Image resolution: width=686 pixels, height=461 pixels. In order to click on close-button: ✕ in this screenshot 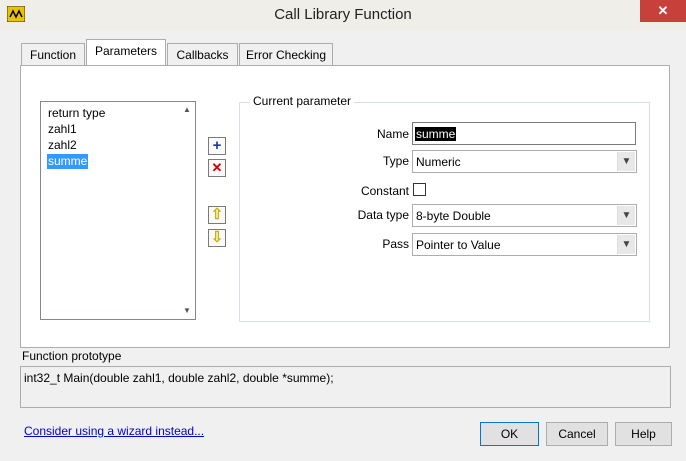, I will do `click(663, 11)`.